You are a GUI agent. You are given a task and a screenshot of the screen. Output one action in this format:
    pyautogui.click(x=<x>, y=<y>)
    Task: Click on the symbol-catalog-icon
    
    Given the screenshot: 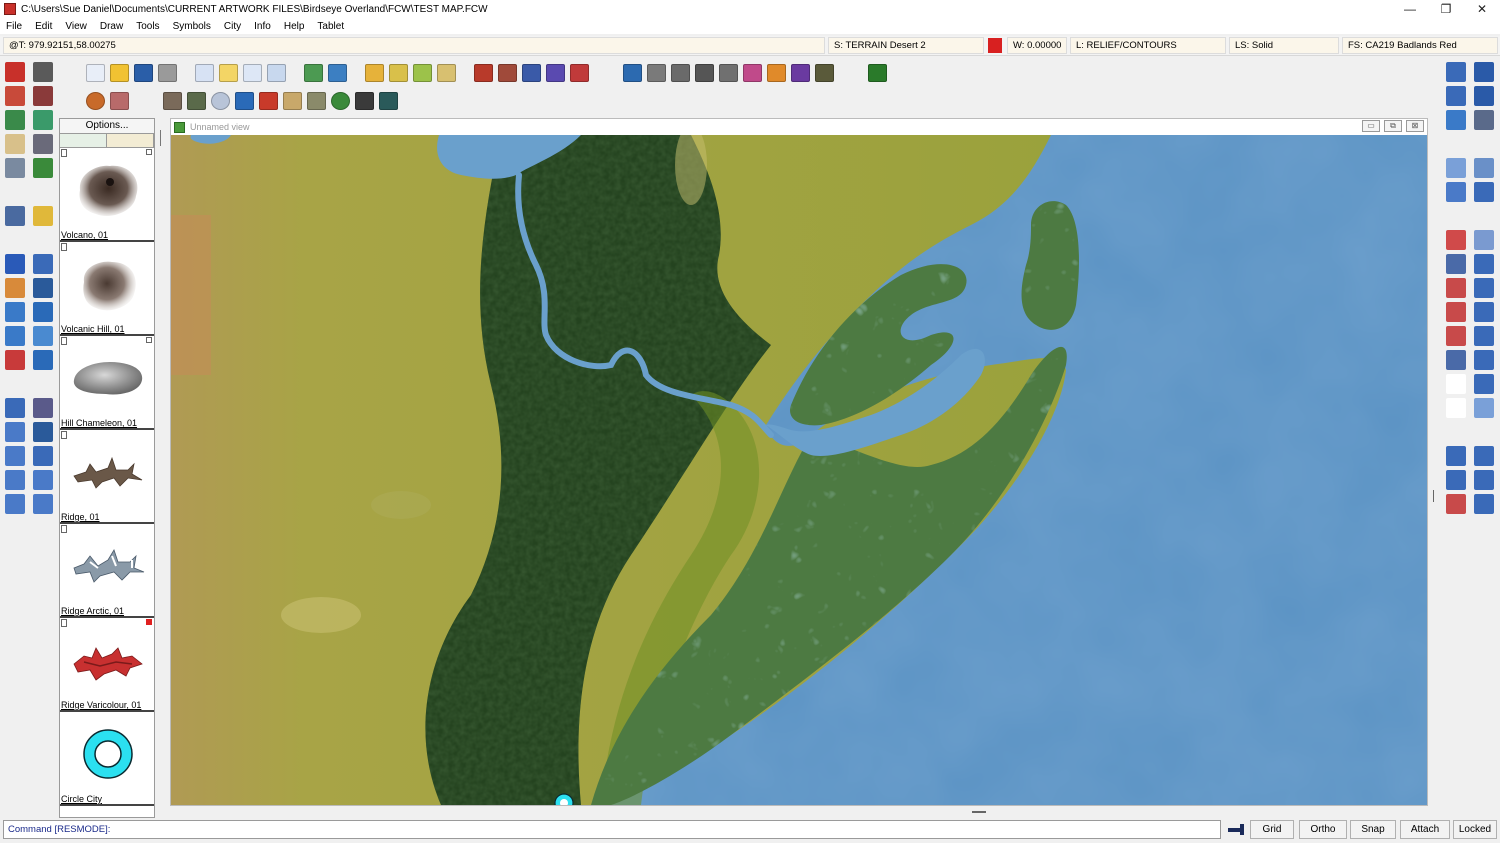 What is the action you would take?
    pyautogui.click(x=374, y=73)
    